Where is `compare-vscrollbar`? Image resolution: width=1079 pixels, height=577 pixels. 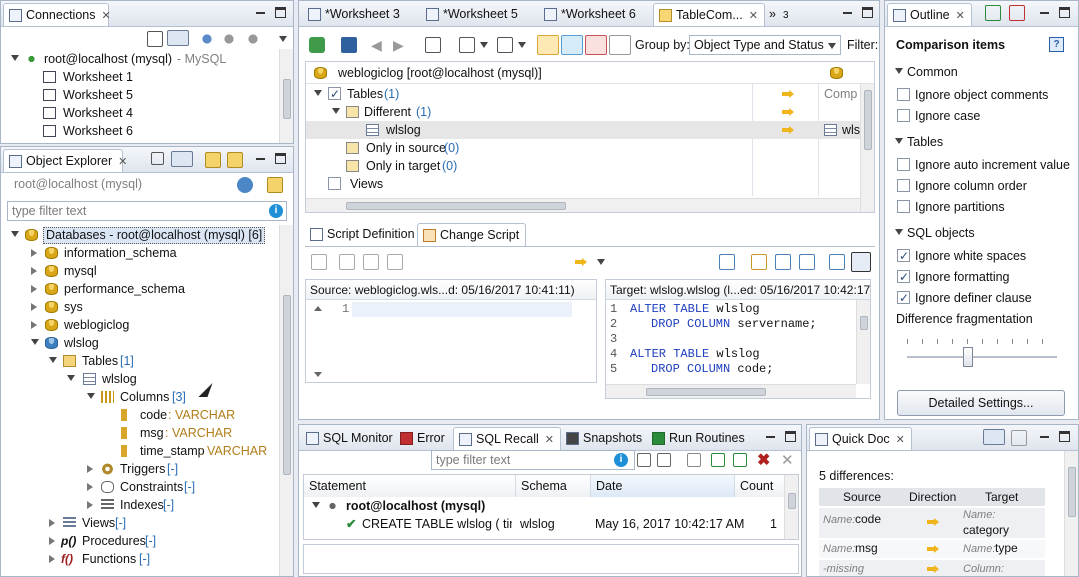
compare-vscrollbar is located at coordinates (867, 148).